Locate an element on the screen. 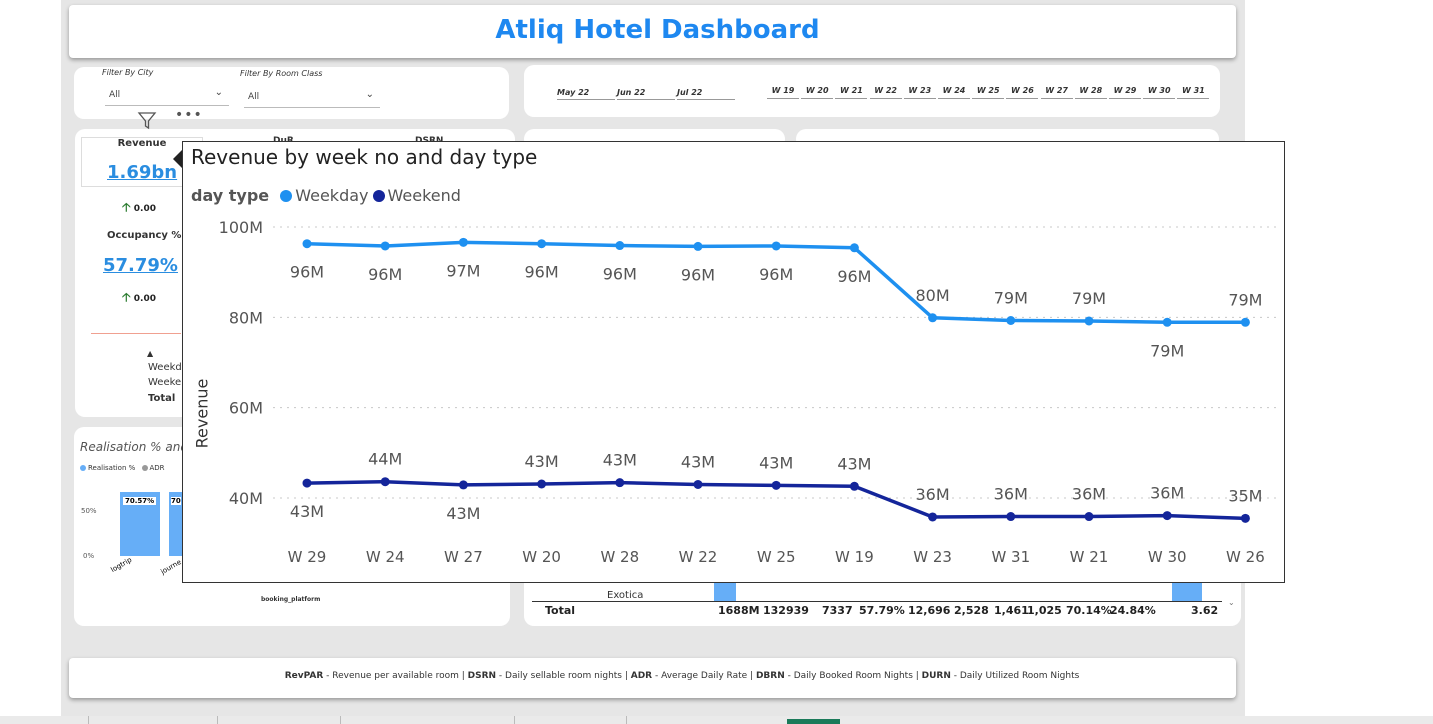 The image size is (1433, 724). week-slicer-item: W 19 is located at coordinates (783, 92).